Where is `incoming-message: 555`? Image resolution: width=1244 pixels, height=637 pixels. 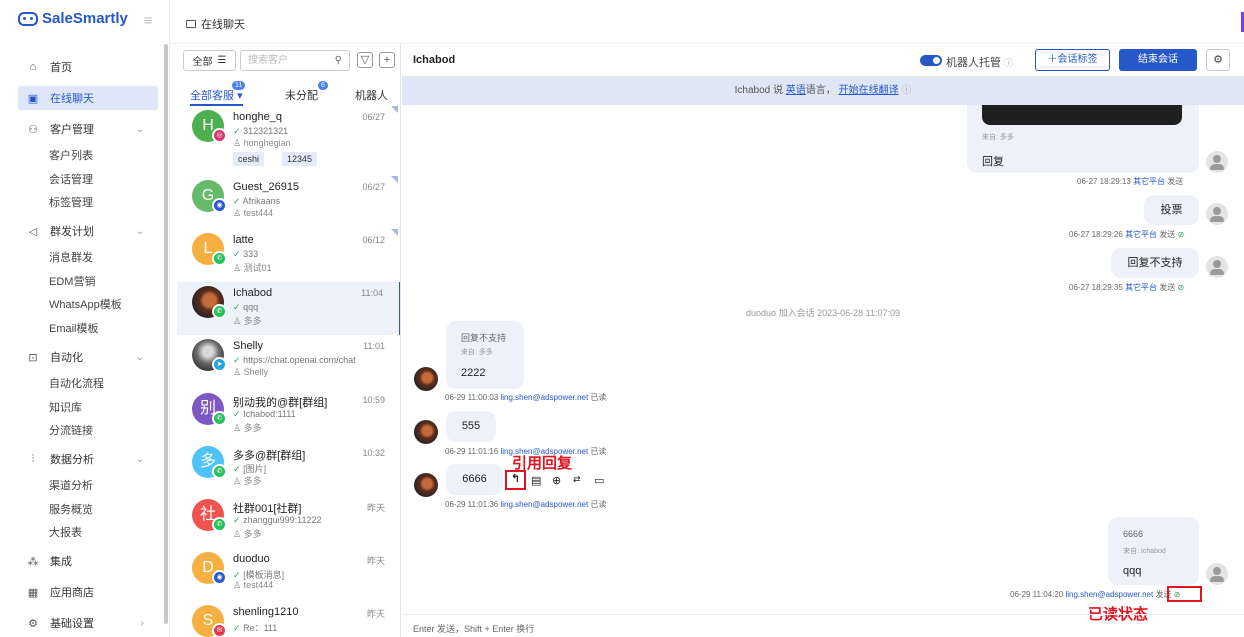 incoming-message: 555 is located at coordinates (471, 426).